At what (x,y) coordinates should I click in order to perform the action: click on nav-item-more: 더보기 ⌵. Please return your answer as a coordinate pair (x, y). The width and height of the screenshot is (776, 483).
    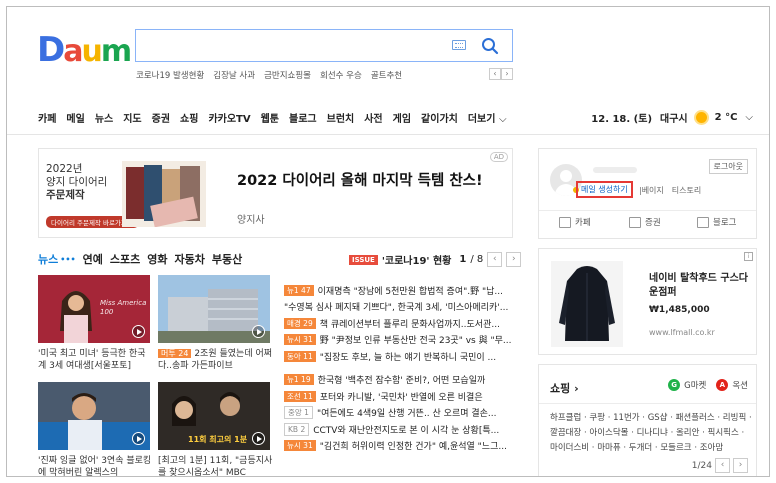
    Looking at the image, I should click on (487, 117).